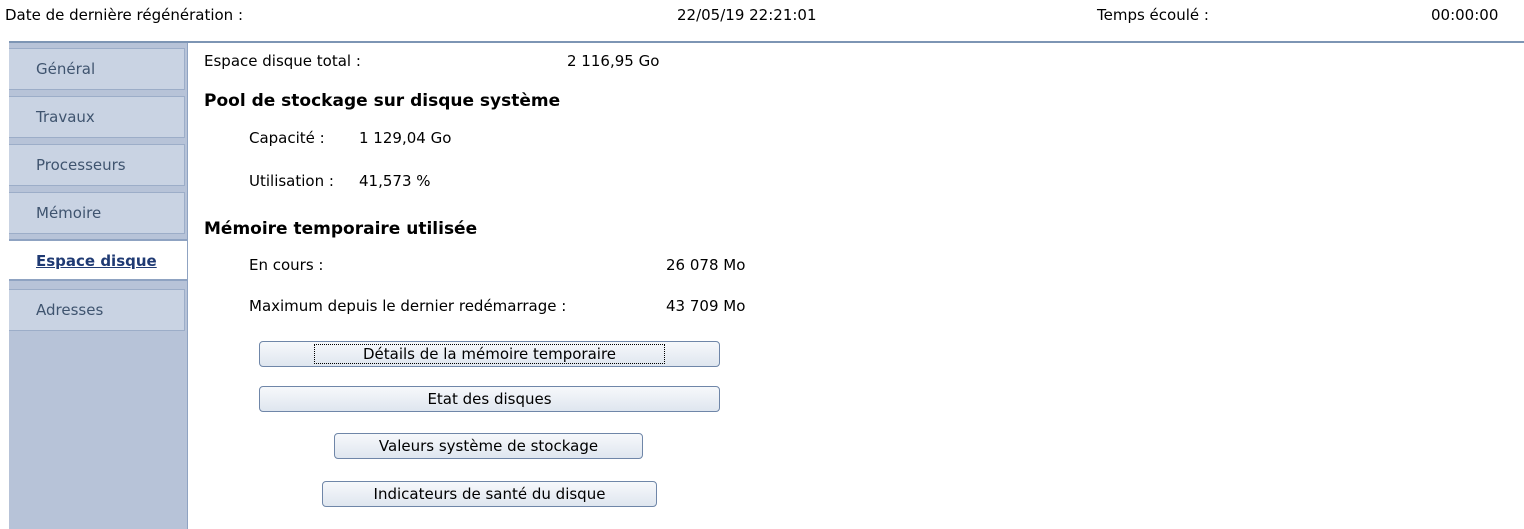 The height and width of the screenshot is (529, 1524). What do you see at coordinates (489, 494) in the screenshot?
I see `disk-health-indicators-button: Indicateurs de santé du disque` at bounding box center [489, 494].